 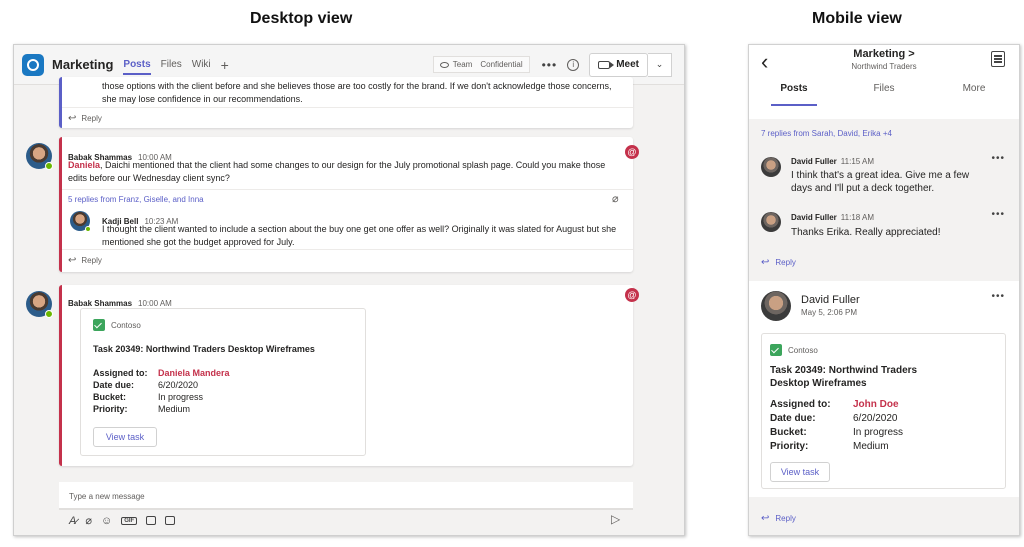 What do you see at coordinates (974, 91) in the screenshot?
I see `mobile-tab-more: More` at bounding box center [974, 91].